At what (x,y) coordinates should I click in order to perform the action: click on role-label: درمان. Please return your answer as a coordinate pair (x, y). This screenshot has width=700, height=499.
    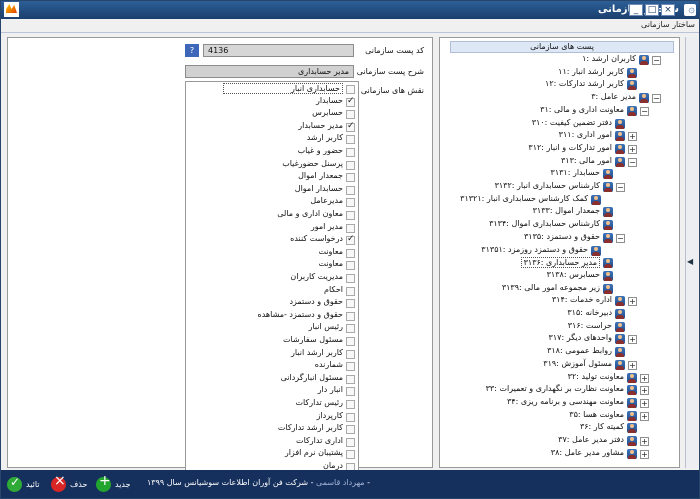
    Looking at the image, I should click on (332, 465).